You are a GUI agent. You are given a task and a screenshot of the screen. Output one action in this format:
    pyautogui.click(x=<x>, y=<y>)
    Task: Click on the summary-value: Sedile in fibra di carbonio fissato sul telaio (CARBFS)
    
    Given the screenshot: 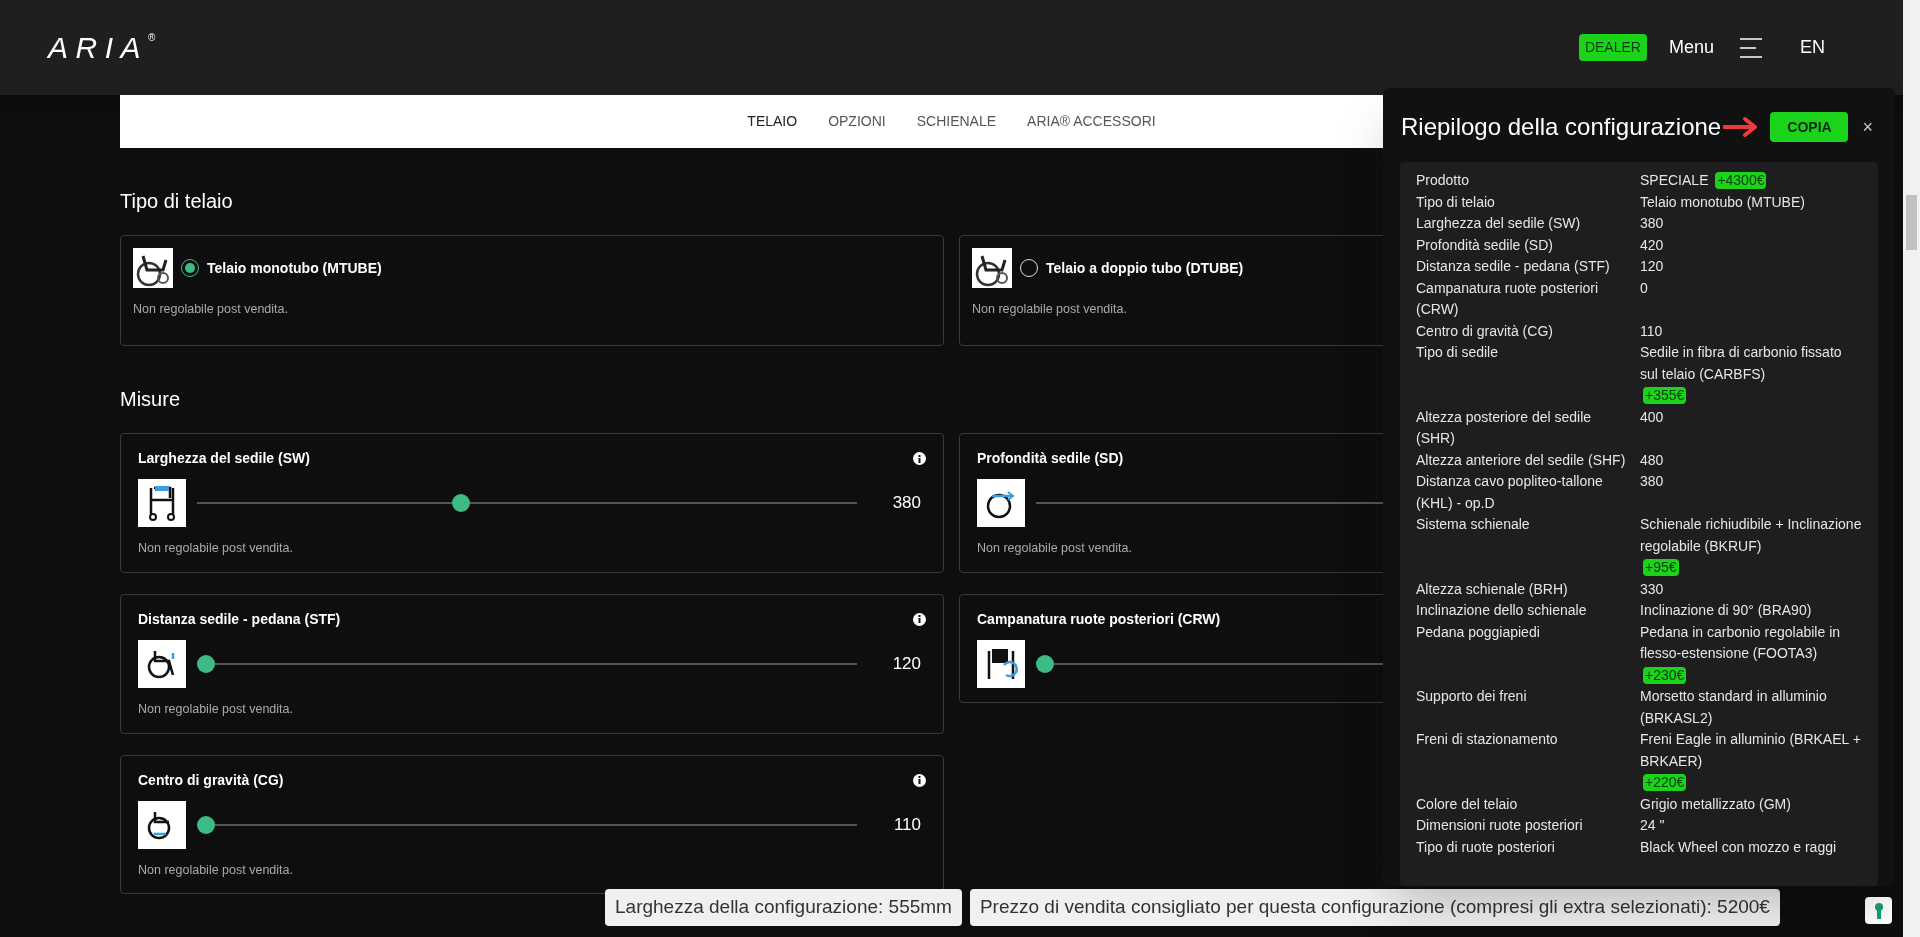 What is the action you would take?
    pyautogui.click(x=1741, y=363)
    